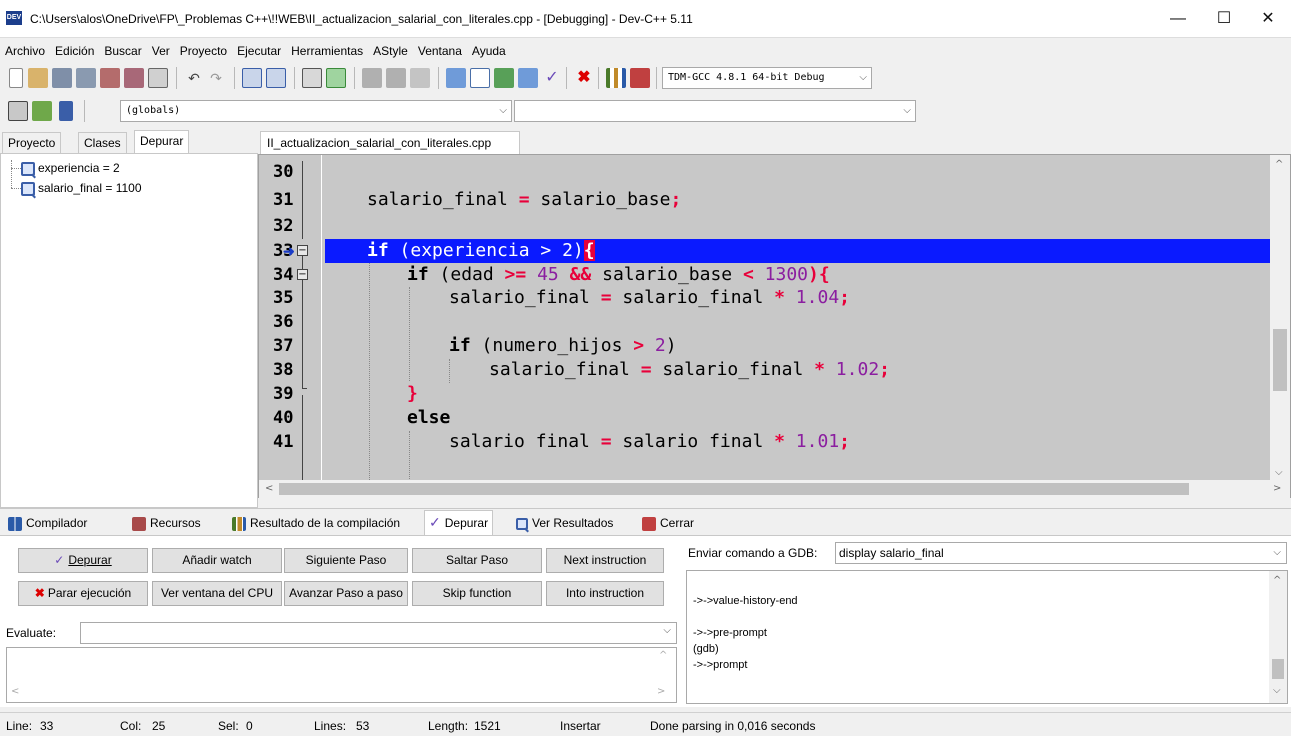 The width and height of the screenshot is (1291, 736). Describe the element at coordinates (312, 78) in the screenshot. I see `indent-icon` at that location.